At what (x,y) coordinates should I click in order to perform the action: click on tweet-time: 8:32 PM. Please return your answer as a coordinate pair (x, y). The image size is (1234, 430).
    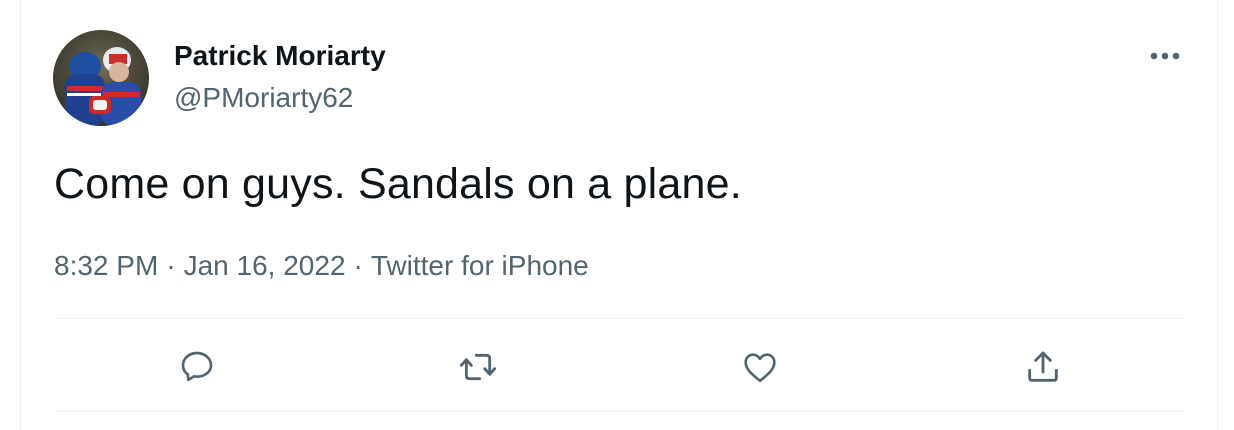
    Looking at the image, I should click on (106, 265).